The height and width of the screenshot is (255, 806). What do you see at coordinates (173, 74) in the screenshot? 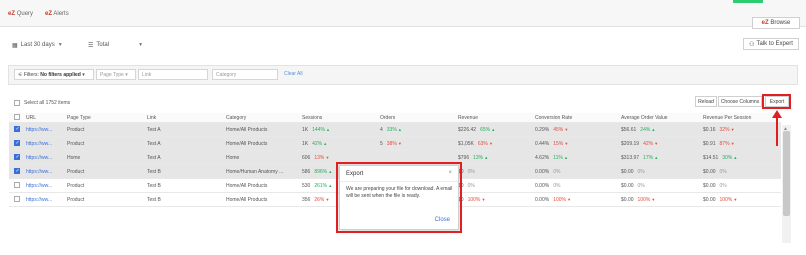
I see `link-input: Link` at bounding box center [173, 74].